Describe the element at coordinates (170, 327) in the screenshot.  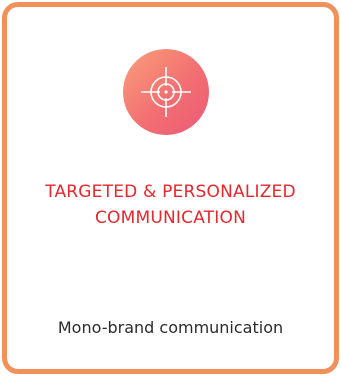
I see `card-subtitle: Mono-brand communication` at that location.